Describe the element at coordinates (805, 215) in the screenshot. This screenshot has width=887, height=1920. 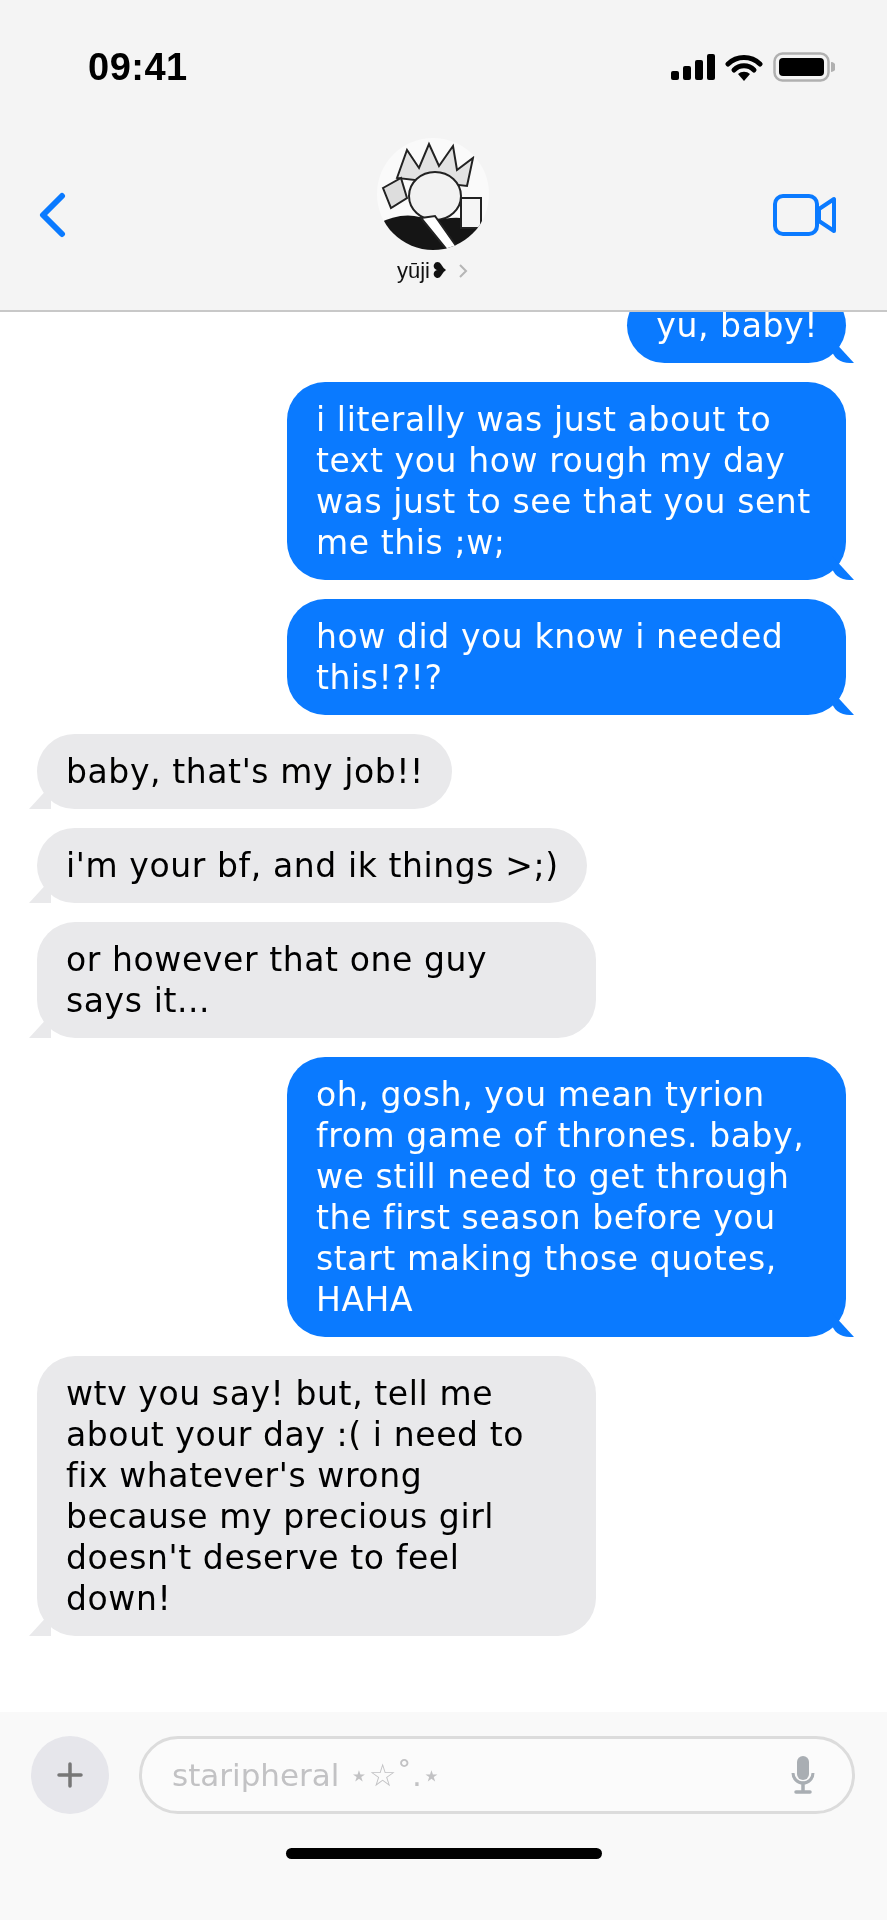
I see `video-camera-icon` at that location.